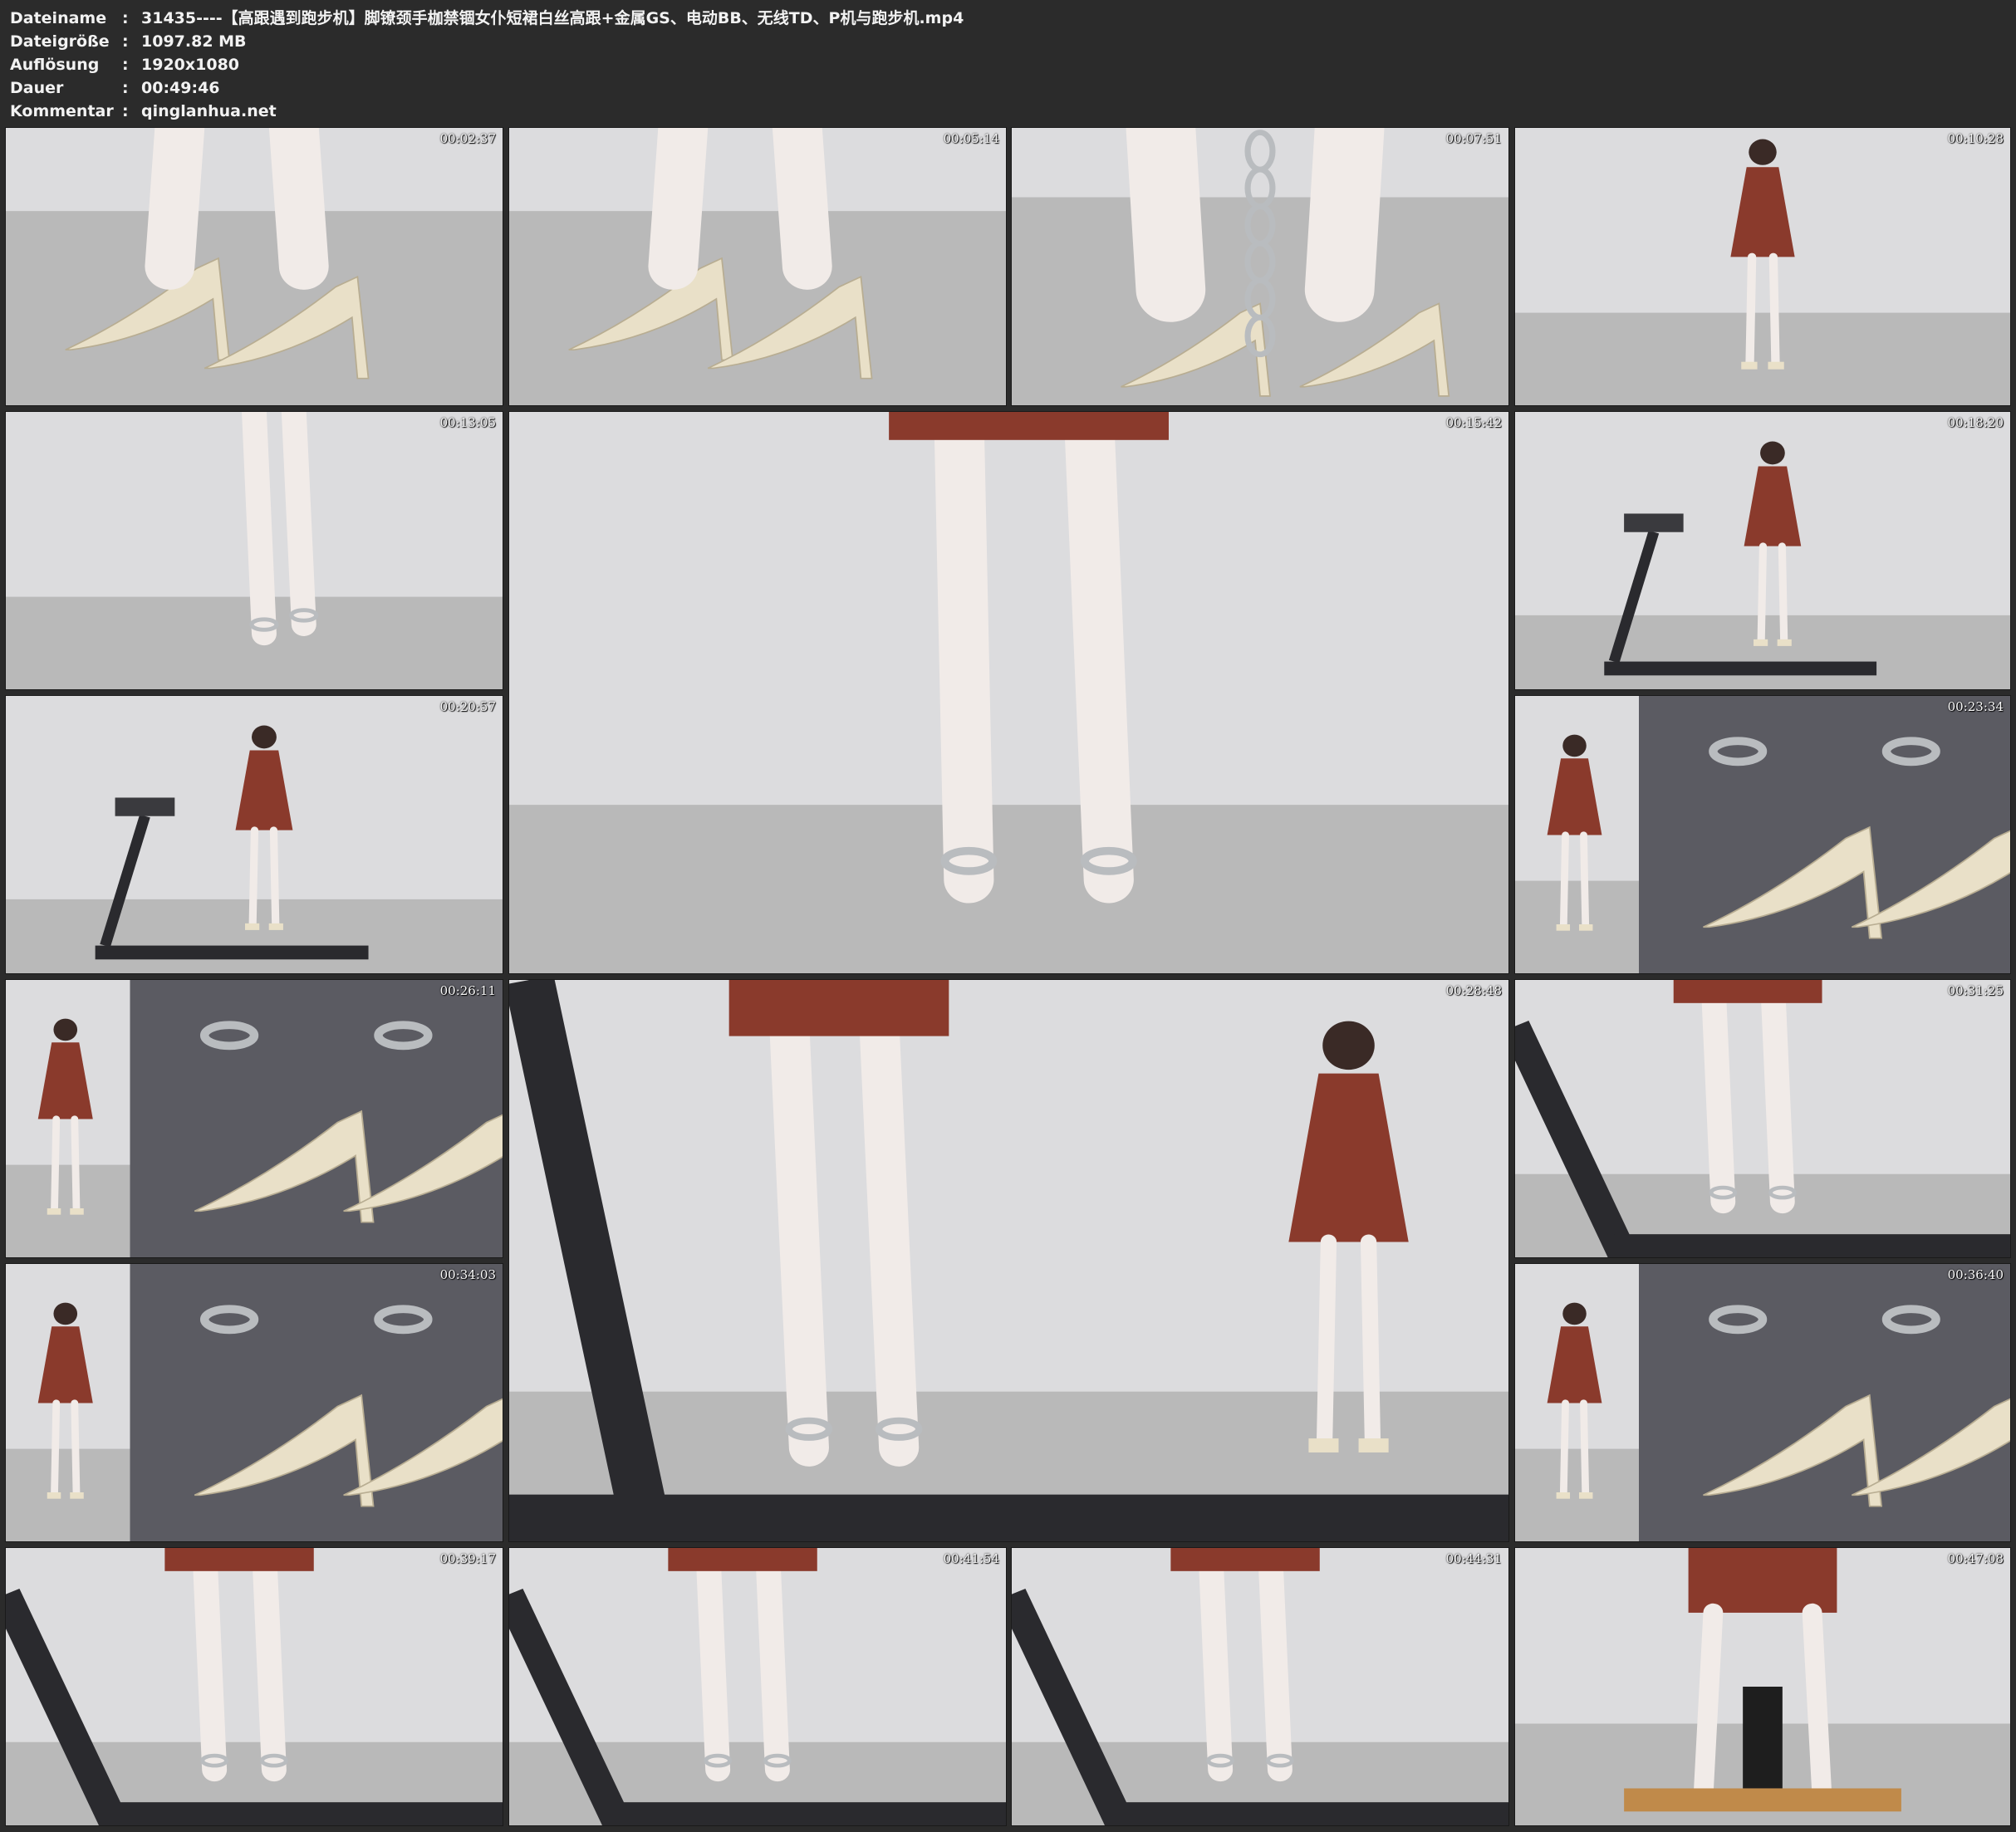 The width and height of the screenshot is (2016, 1832). I want to click on video-thumbnail: 00:31:25, so click(1762, 1118).